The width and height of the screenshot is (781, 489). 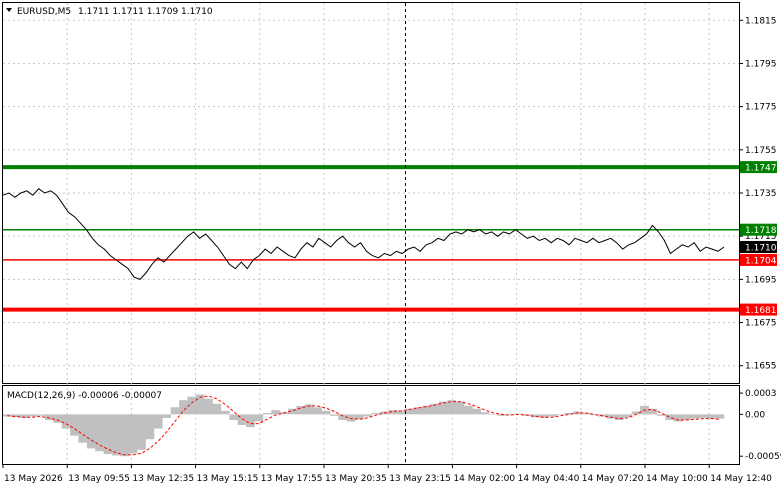 What do you see at coordinates (145, 12) in the screenshot?
I see `ohlc-values: 1.1711 1.1711 1.1709 1.1710` at bounding box center [145, 12].